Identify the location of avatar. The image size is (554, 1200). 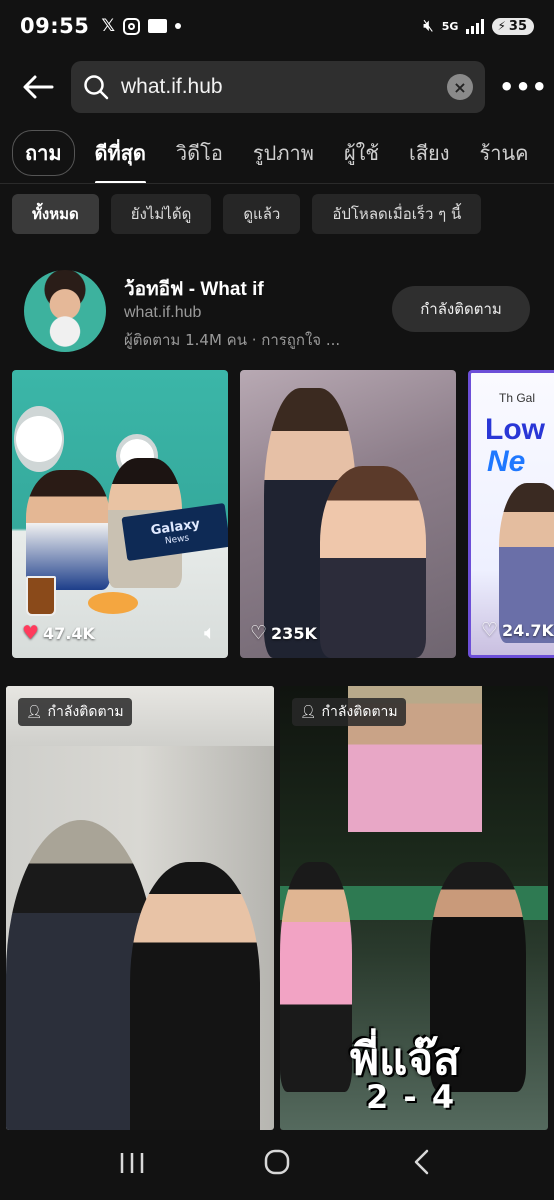
(65, 311).